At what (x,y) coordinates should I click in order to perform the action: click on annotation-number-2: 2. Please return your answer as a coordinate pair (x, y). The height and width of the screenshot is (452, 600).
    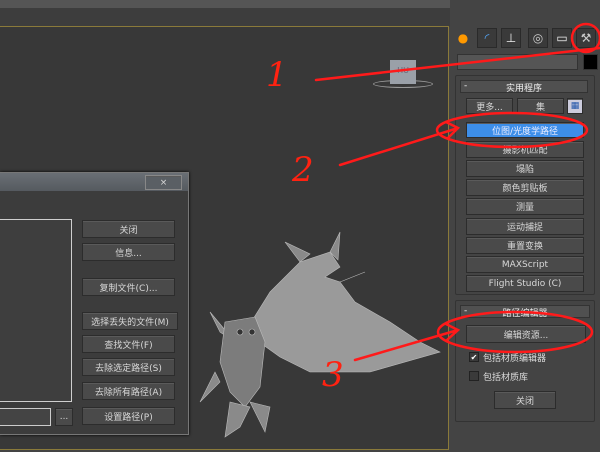
    Looking at the image, I should click on (303, 170).